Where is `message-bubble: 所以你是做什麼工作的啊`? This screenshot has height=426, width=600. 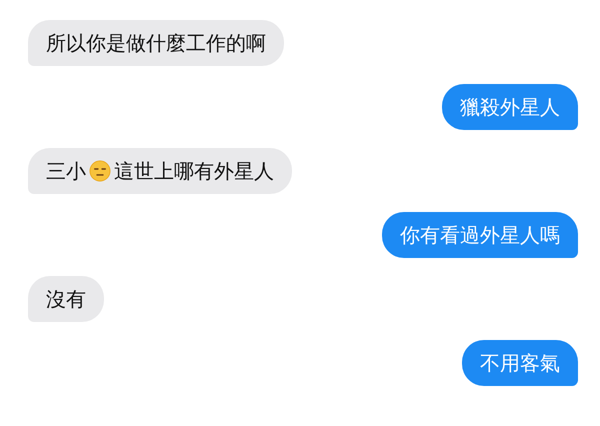
message-bubble: 所以你是做什麼工作的啊 is located at coordinates (156, 43).